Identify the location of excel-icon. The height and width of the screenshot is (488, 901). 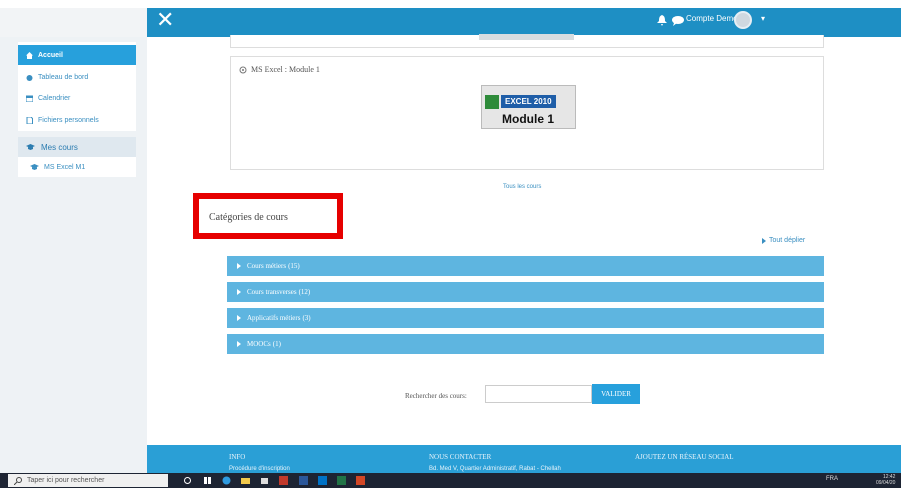
(341, 480).